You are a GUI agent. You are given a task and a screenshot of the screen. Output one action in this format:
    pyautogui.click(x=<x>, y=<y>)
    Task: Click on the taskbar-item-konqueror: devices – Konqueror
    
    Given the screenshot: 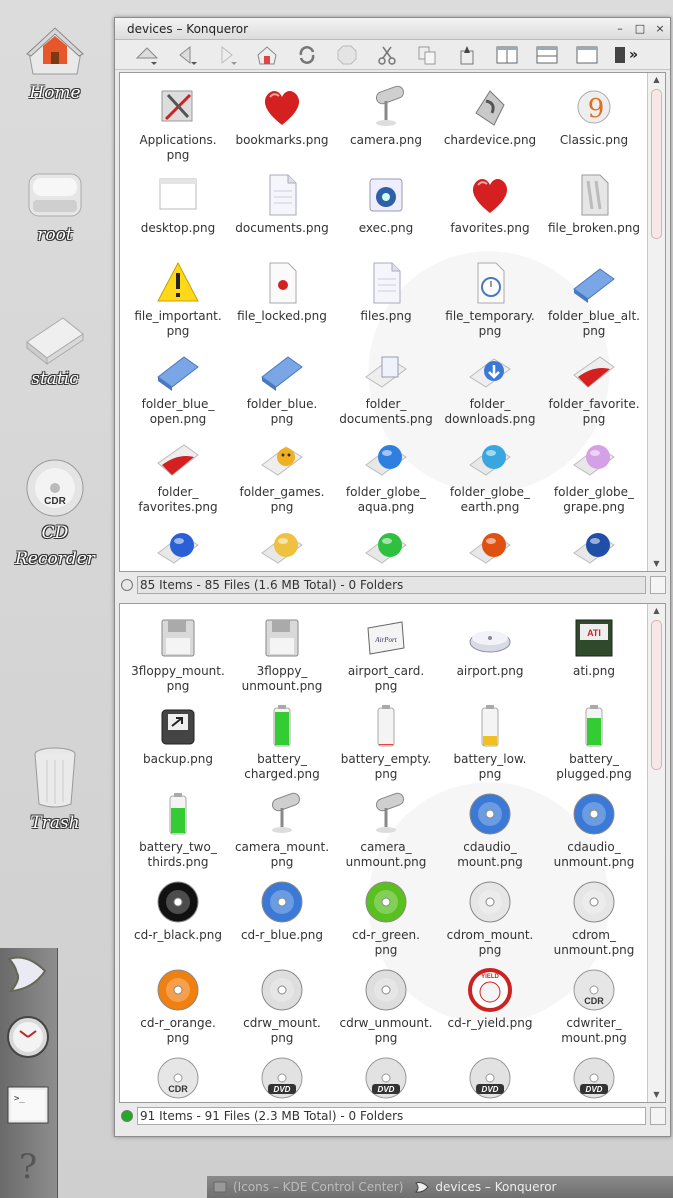 What is the action you would take?
    pyautogui.click(x=485, y=1187)
    